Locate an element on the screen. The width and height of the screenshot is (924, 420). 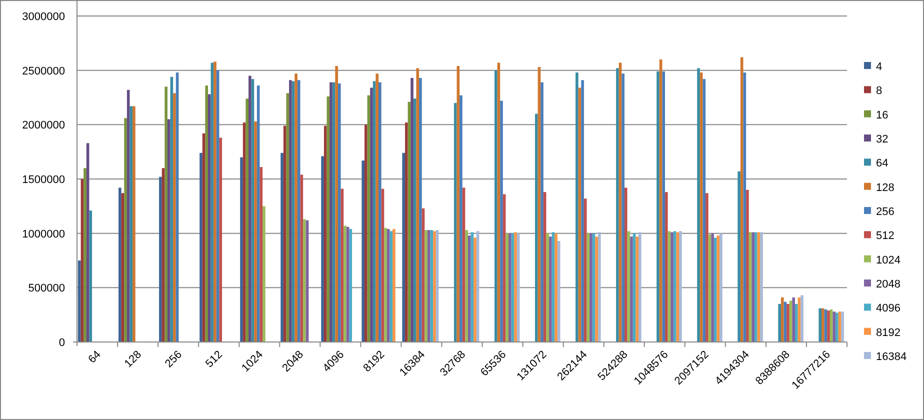
legend-label: 1024 is located at coordinates (888, 260).